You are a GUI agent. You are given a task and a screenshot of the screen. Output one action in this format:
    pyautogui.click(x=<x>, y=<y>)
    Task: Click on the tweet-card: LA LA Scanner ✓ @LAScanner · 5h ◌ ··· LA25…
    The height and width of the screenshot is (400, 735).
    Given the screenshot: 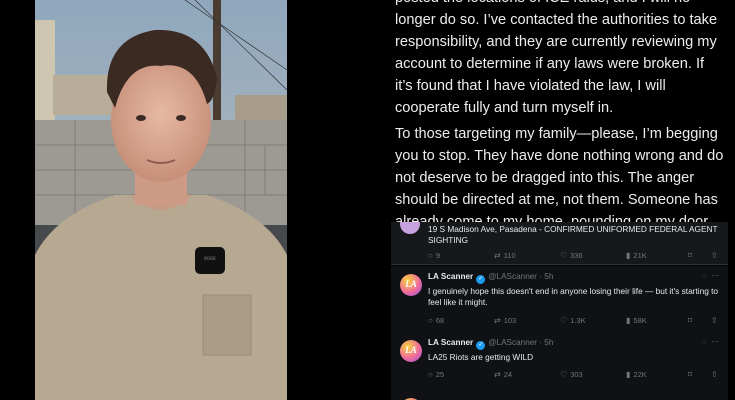 What is the action you would take?
    pyautogui.click(x=559, y=364)
    